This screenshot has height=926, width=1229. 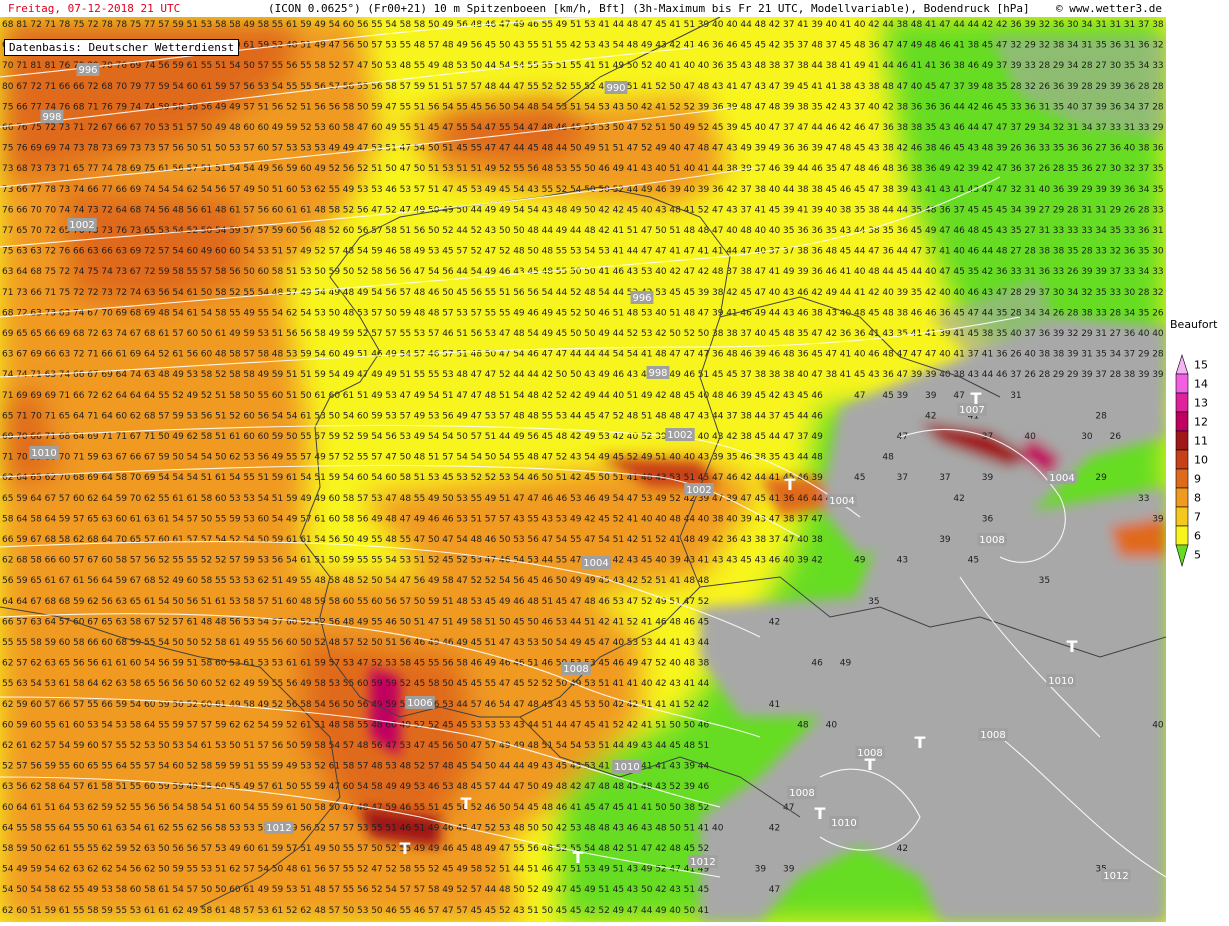 I want to click on gust-value: 61, so click(x=291, y=210).